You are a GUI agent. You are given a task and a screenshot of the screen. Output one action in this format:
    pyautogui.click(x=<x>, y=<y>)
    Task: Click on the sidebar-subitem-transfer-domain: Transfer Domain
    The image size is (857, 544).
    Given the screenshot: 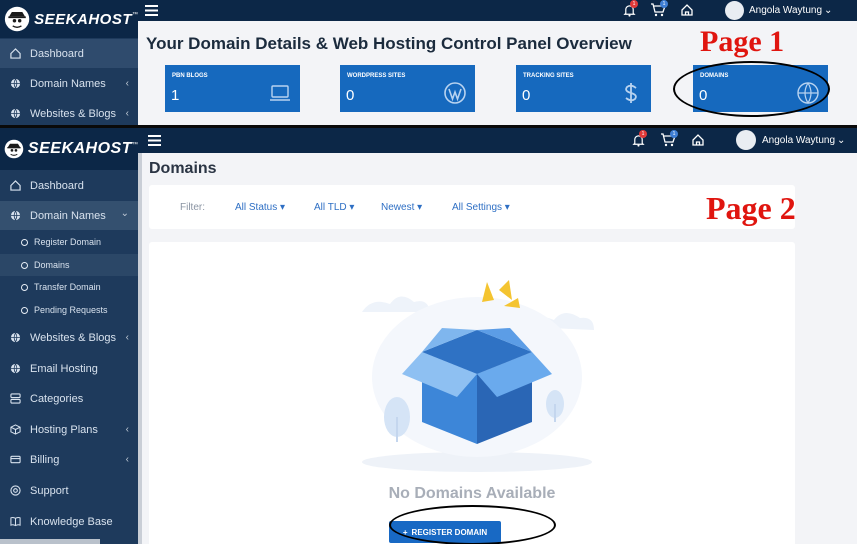 What is the action you would take?
    pyautogui.click(x=69, y=287)
    